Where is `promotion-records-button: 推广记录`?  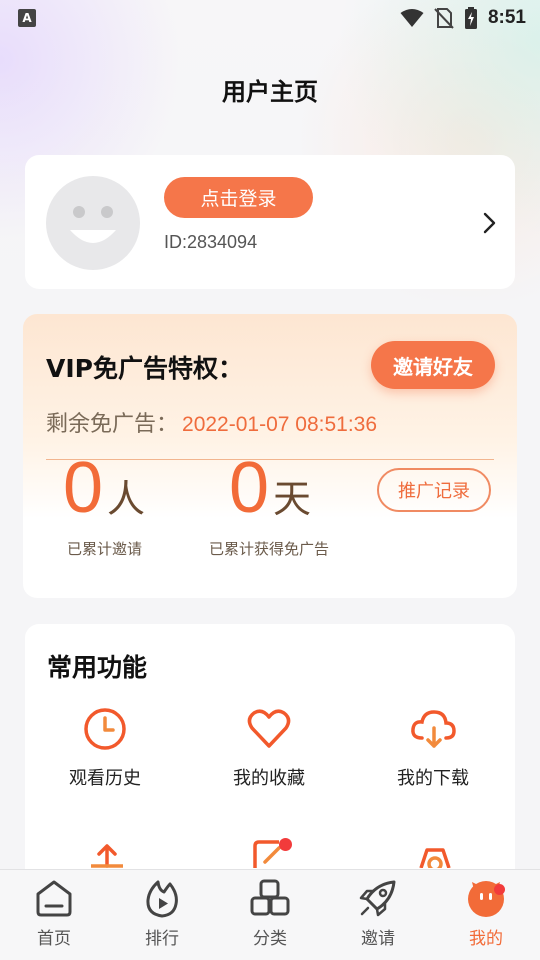
promotion-records-button: 推广记录 is located at coordinates (434, 490).